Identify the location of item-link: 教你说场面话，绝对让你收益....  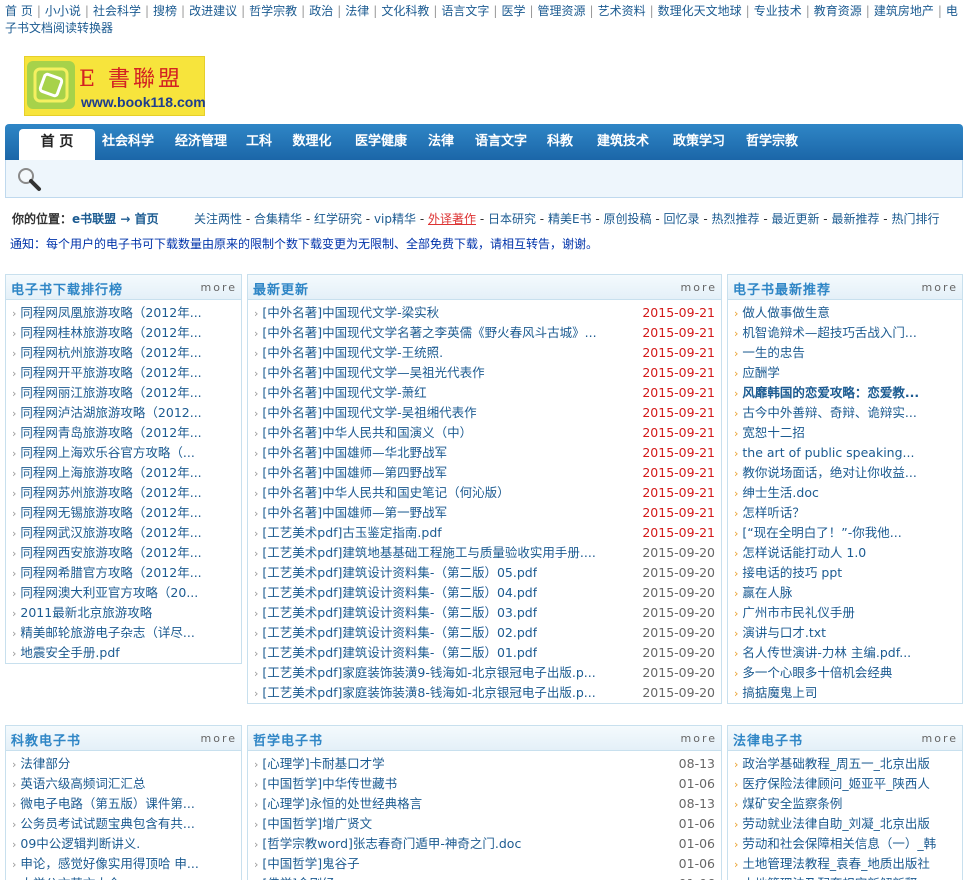
(829, 473).